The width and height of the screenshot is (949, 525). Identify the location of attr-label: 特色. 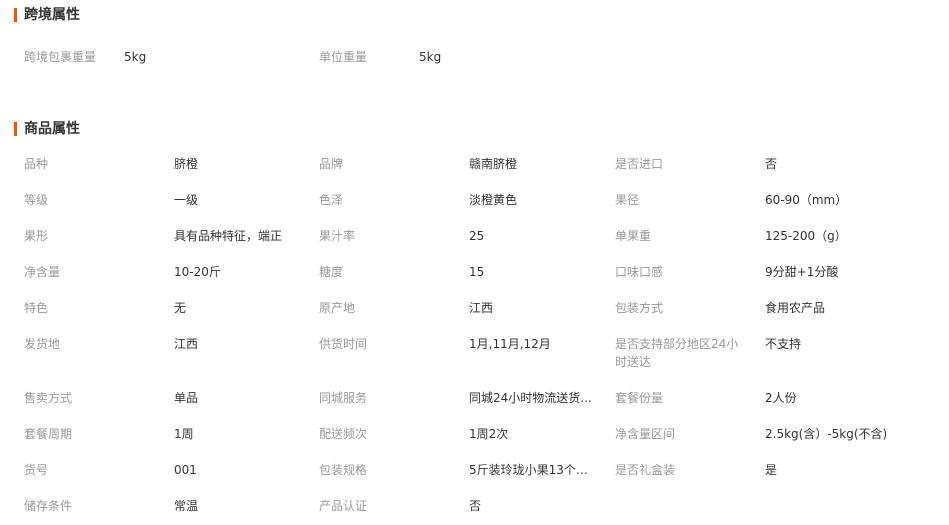
(36, 308).